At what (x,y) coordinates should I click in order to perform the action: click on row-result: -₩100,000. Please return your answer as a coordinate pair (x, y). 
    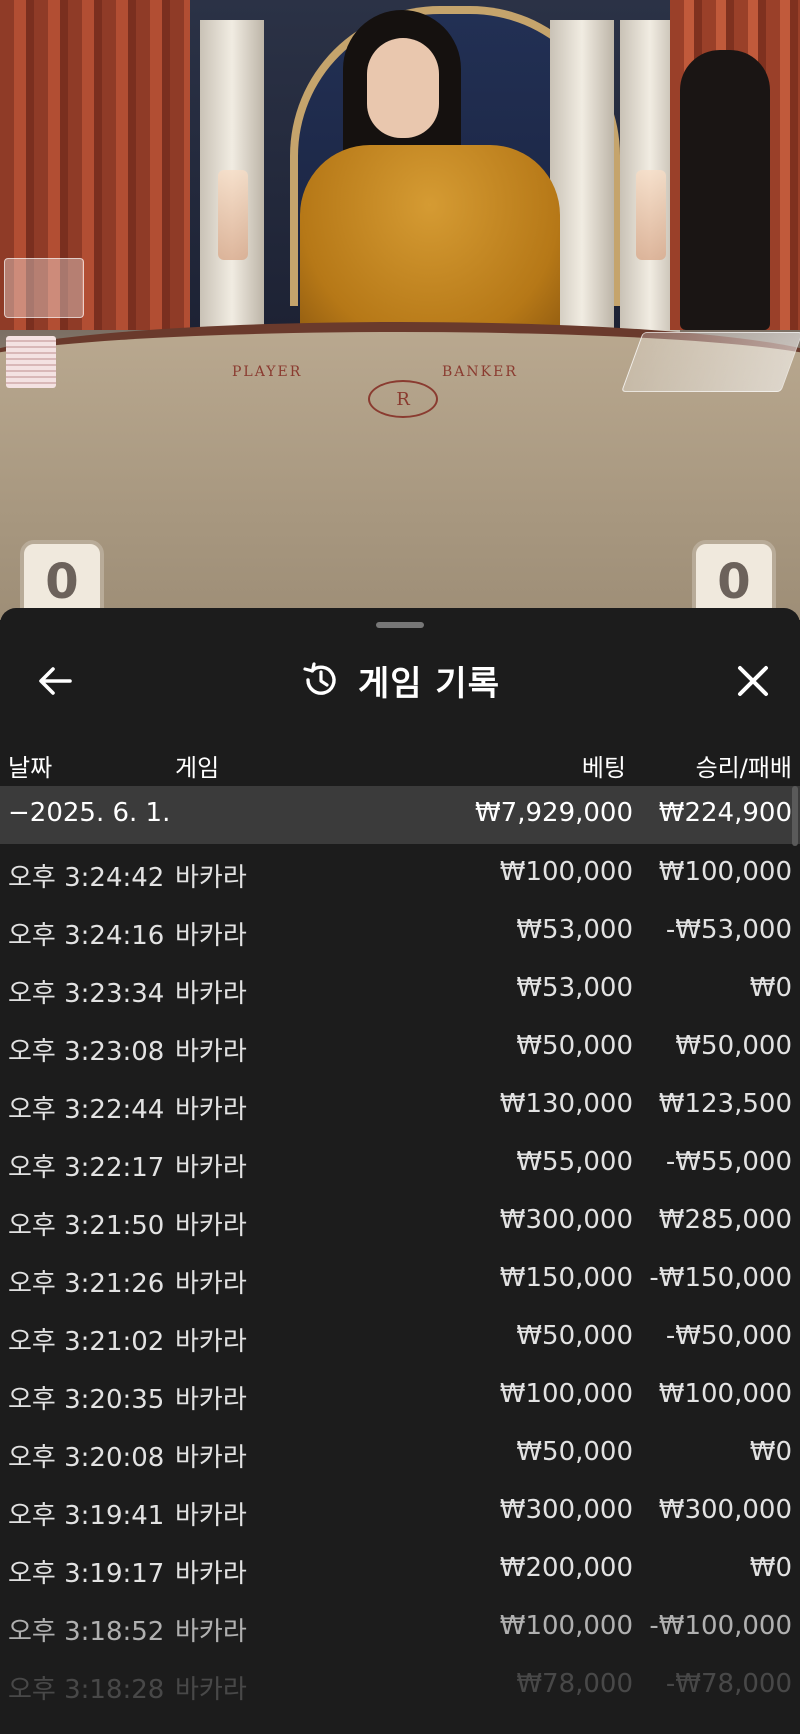
    Looking at the image, I should click on (720, 1626).